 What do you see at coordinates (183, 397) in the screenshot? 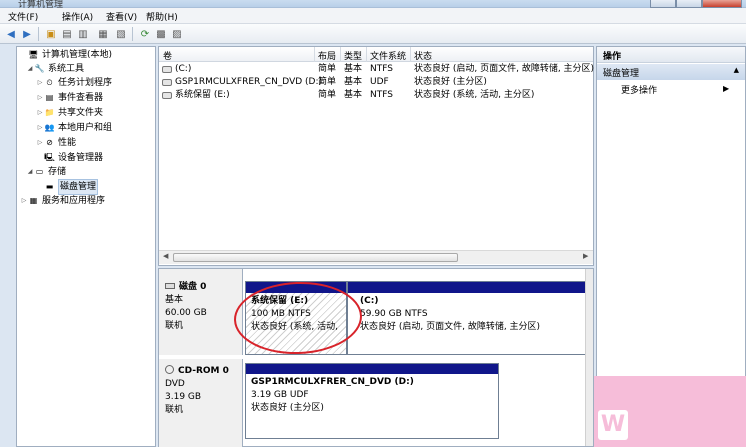
I see `disk-size: 3.19 GB` at bounding box center [183, 397].